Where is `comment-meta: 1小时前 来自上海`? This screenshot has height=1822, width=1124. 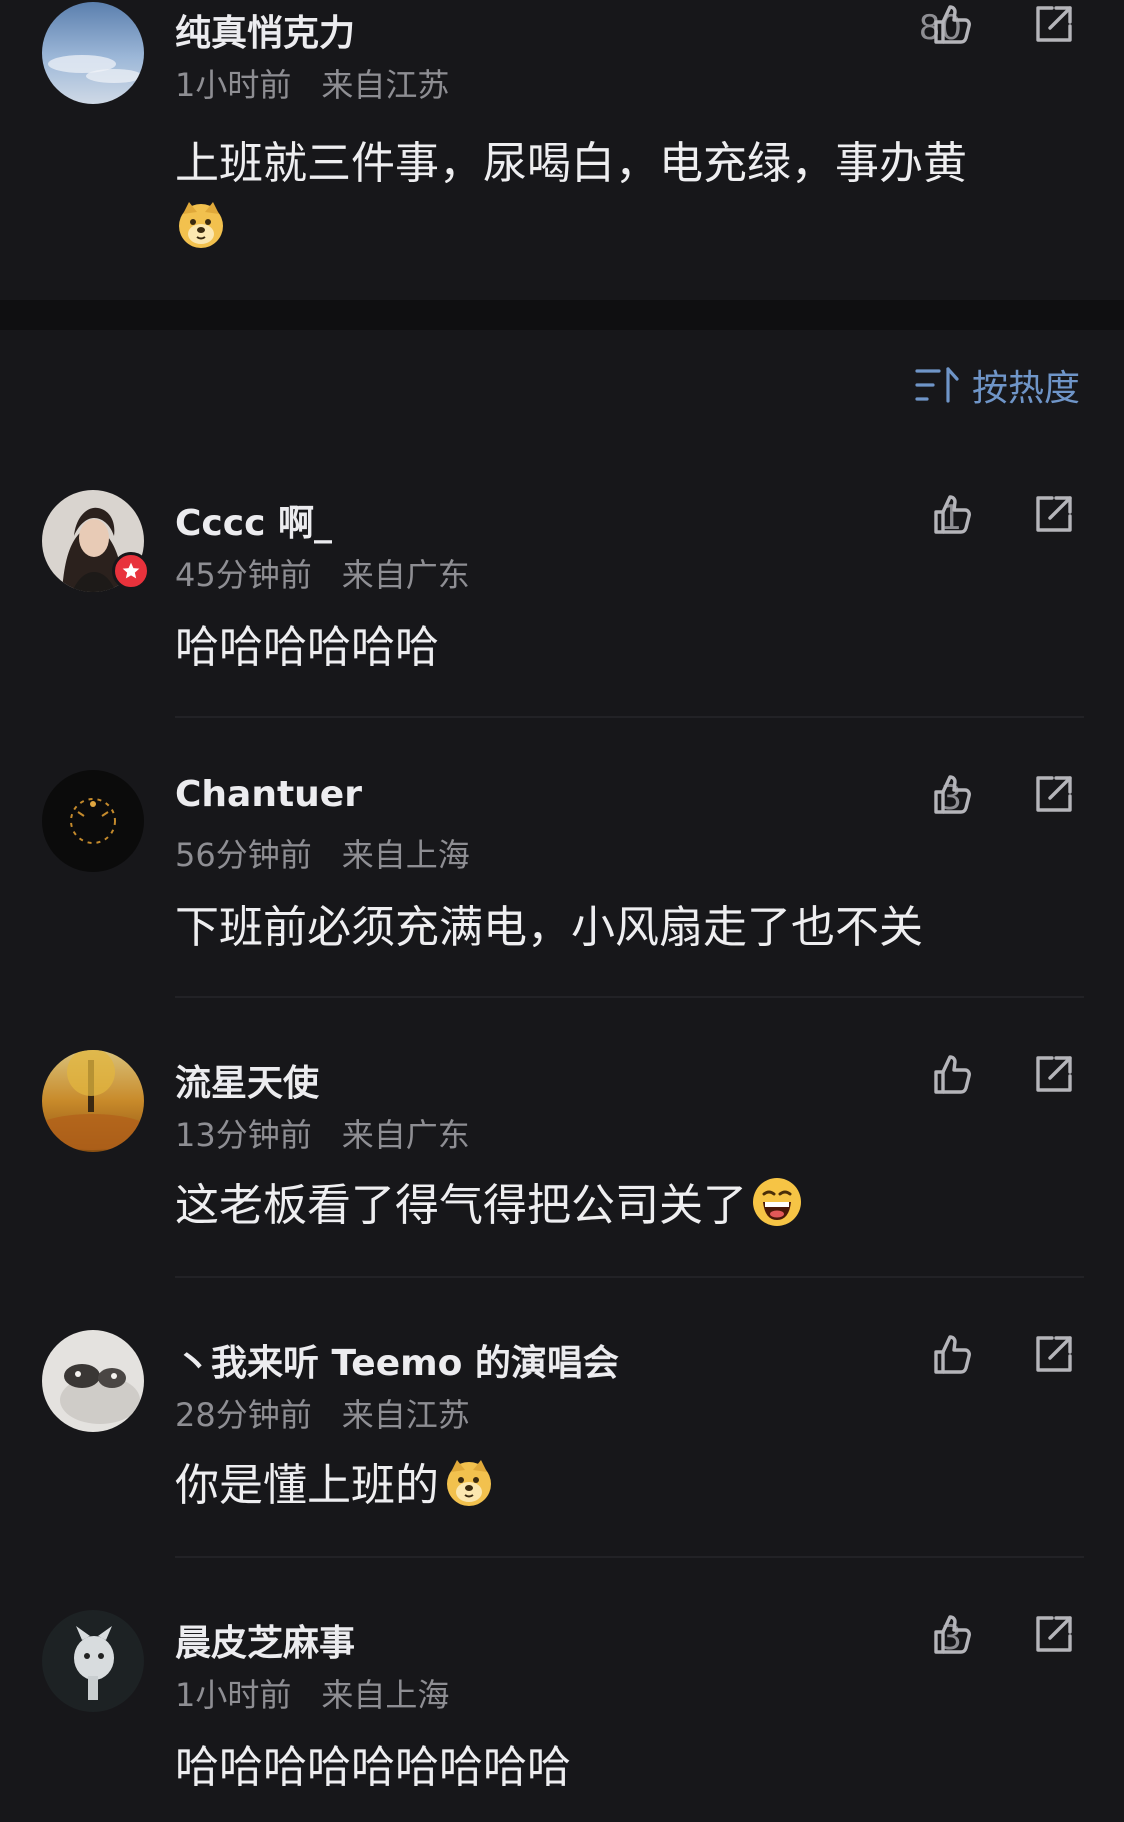
comment-meta: 1小时前 来自上海 is located at coordinates (312, 1693).